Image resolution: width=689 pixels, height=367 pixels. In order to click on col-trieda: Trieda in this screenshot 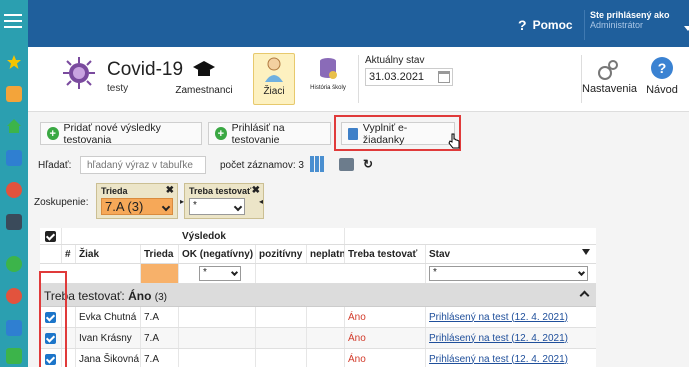, I will do `click(160, 254)`.